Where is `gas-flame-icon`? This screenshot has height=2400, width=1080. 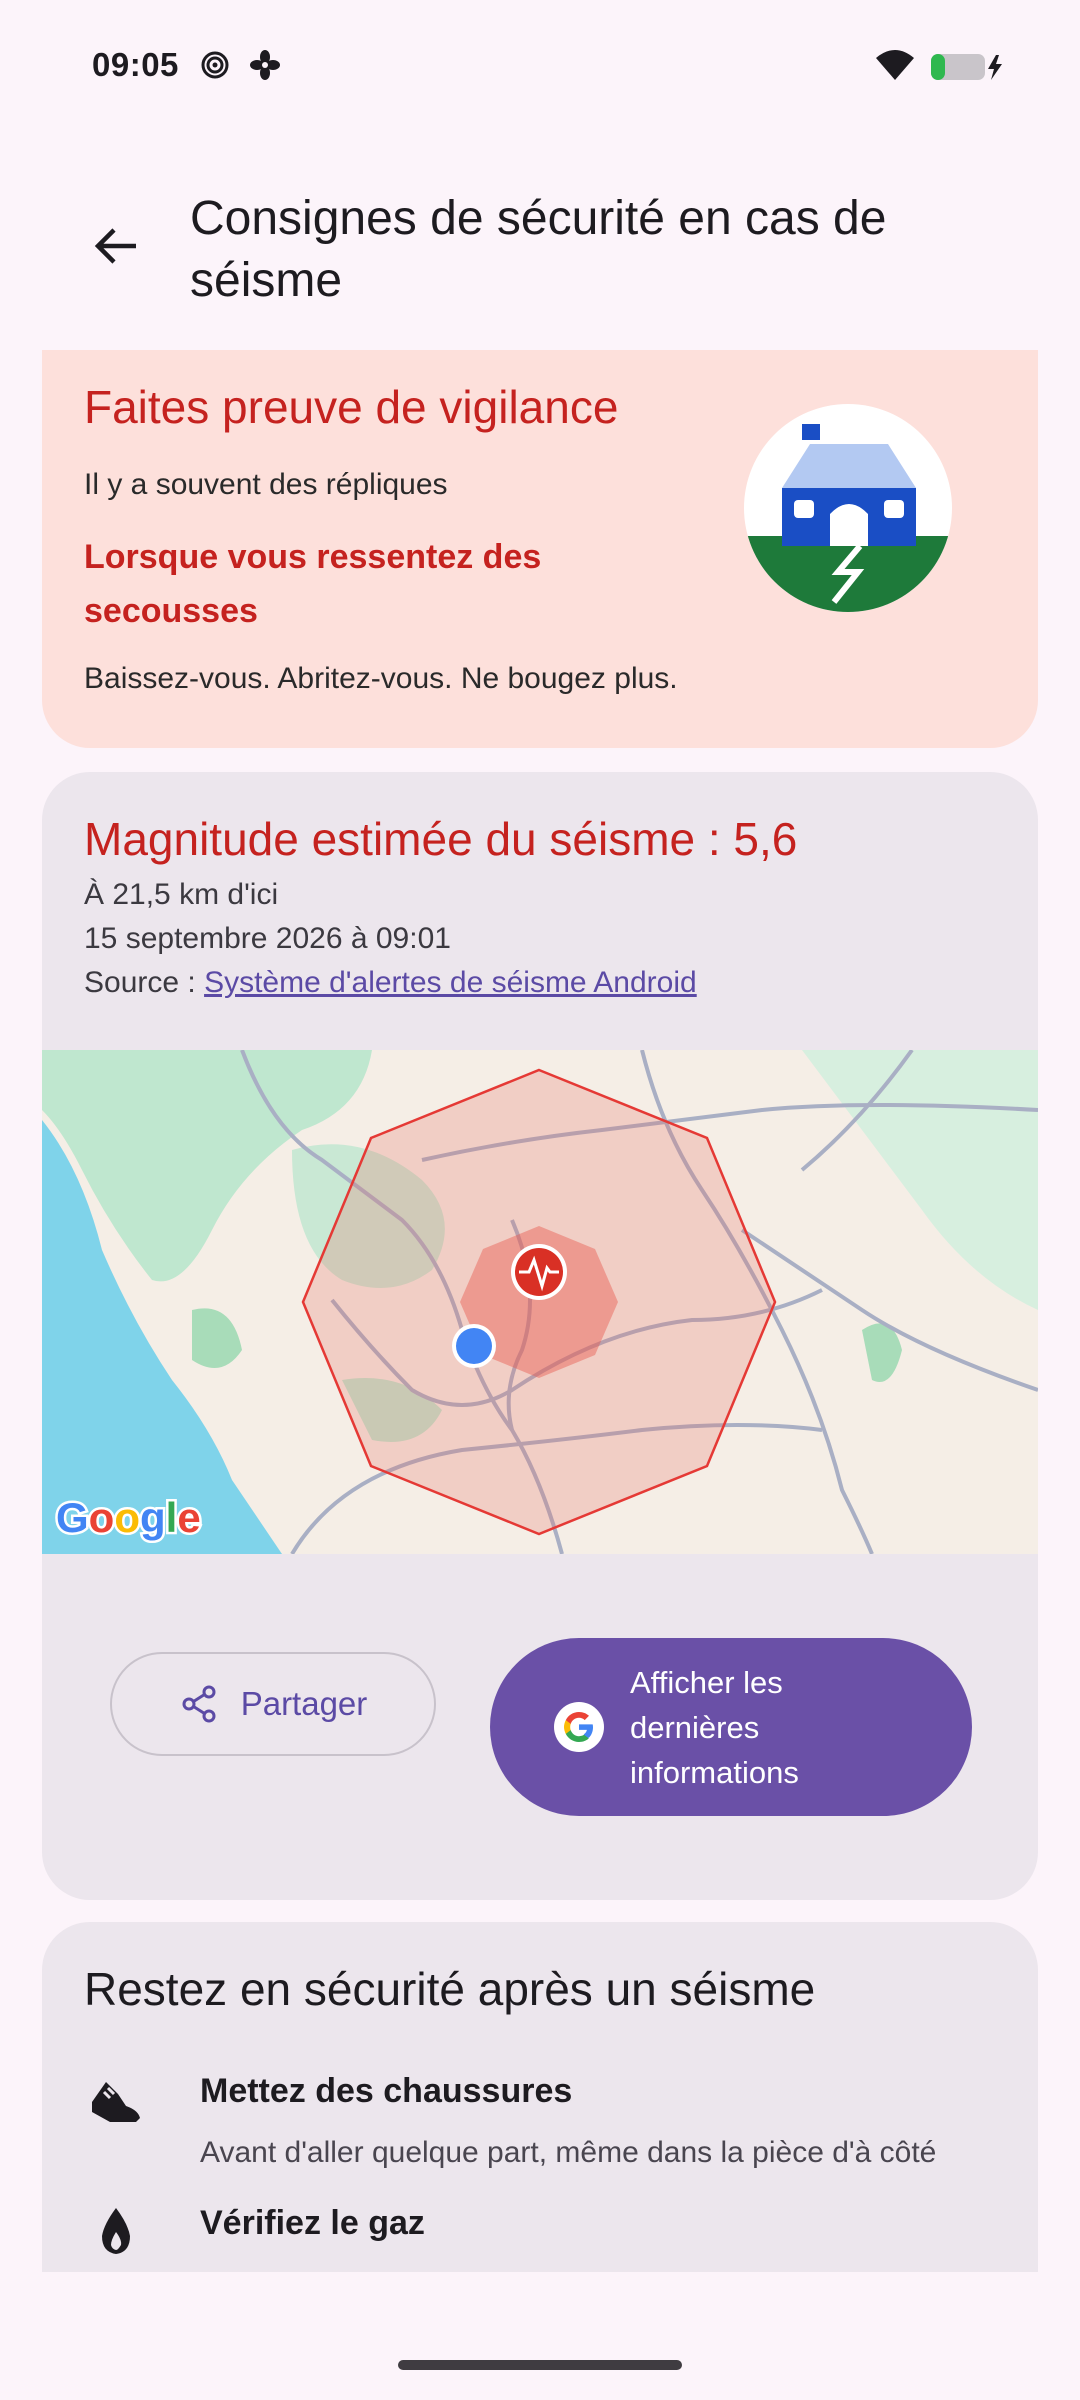 gas-flame-icon is located at coordinates (116, 2232).